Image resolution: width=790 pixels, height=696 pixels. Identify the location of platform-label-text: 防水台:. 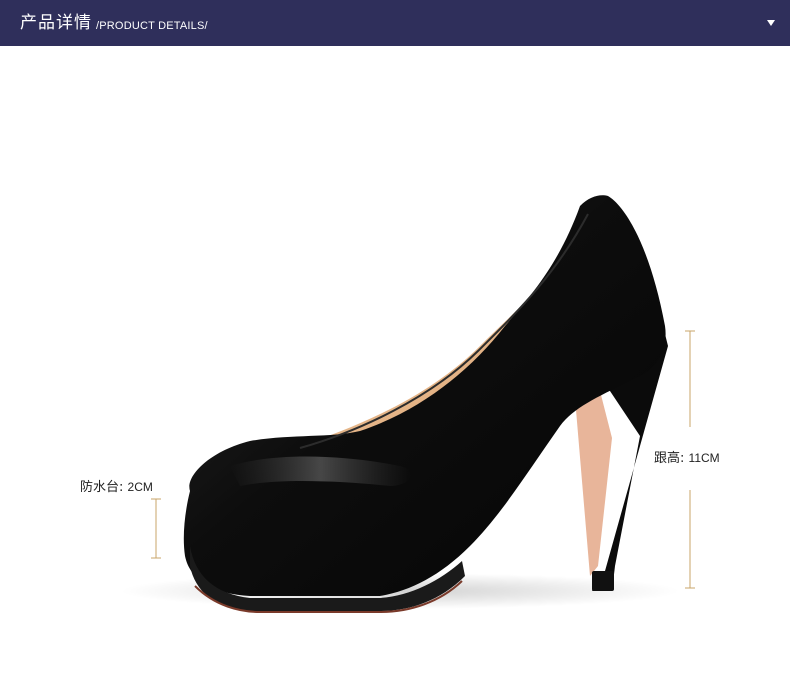
(102, 487).